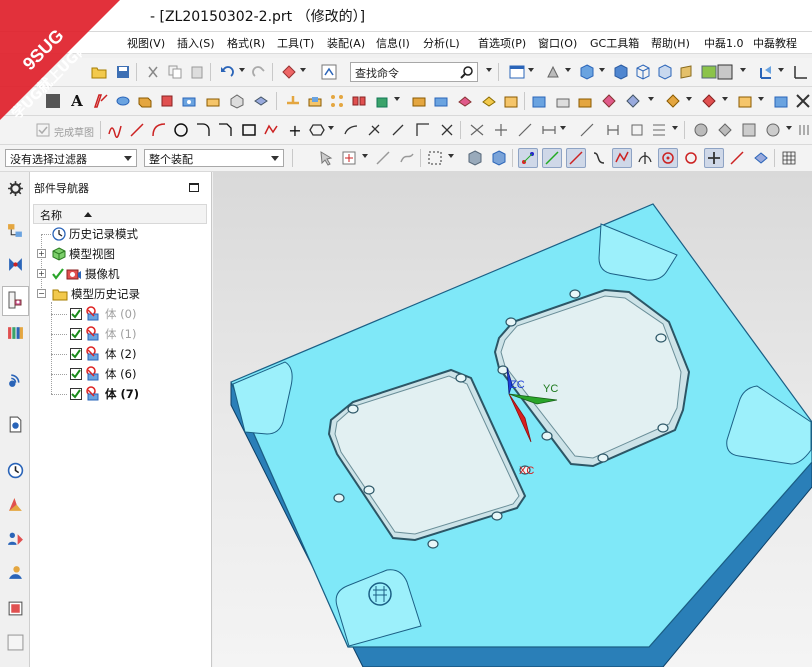  What do you see at coordinates (213, 101) in the screenshot?
I see `boss-icon` at bounding box center [213, 101].